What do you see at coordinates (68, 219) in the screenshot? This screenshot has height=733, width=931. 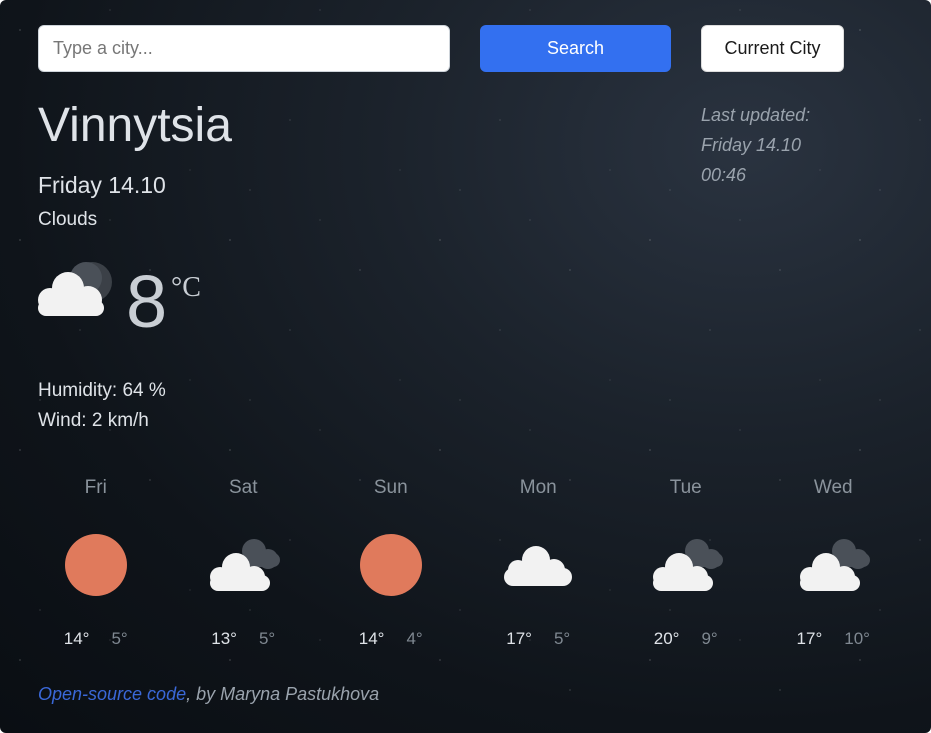 I see `weather-description: Clouds` at bounding box center [68, 219].